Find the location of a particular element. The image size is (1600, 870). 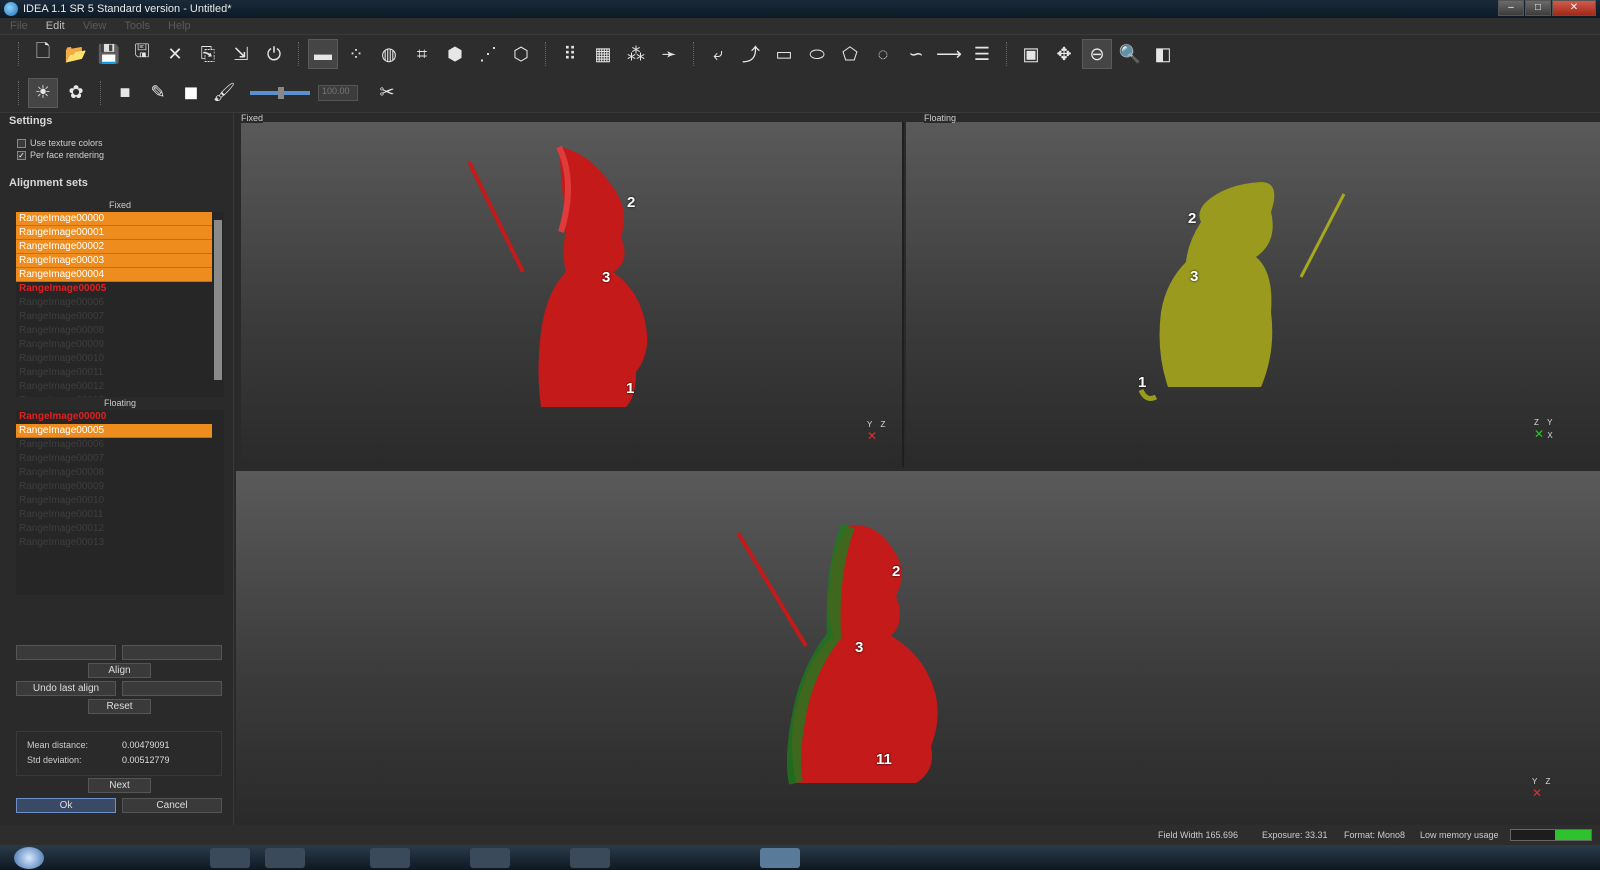

line-icon: ⟶ is located at coordinates (949, 54).